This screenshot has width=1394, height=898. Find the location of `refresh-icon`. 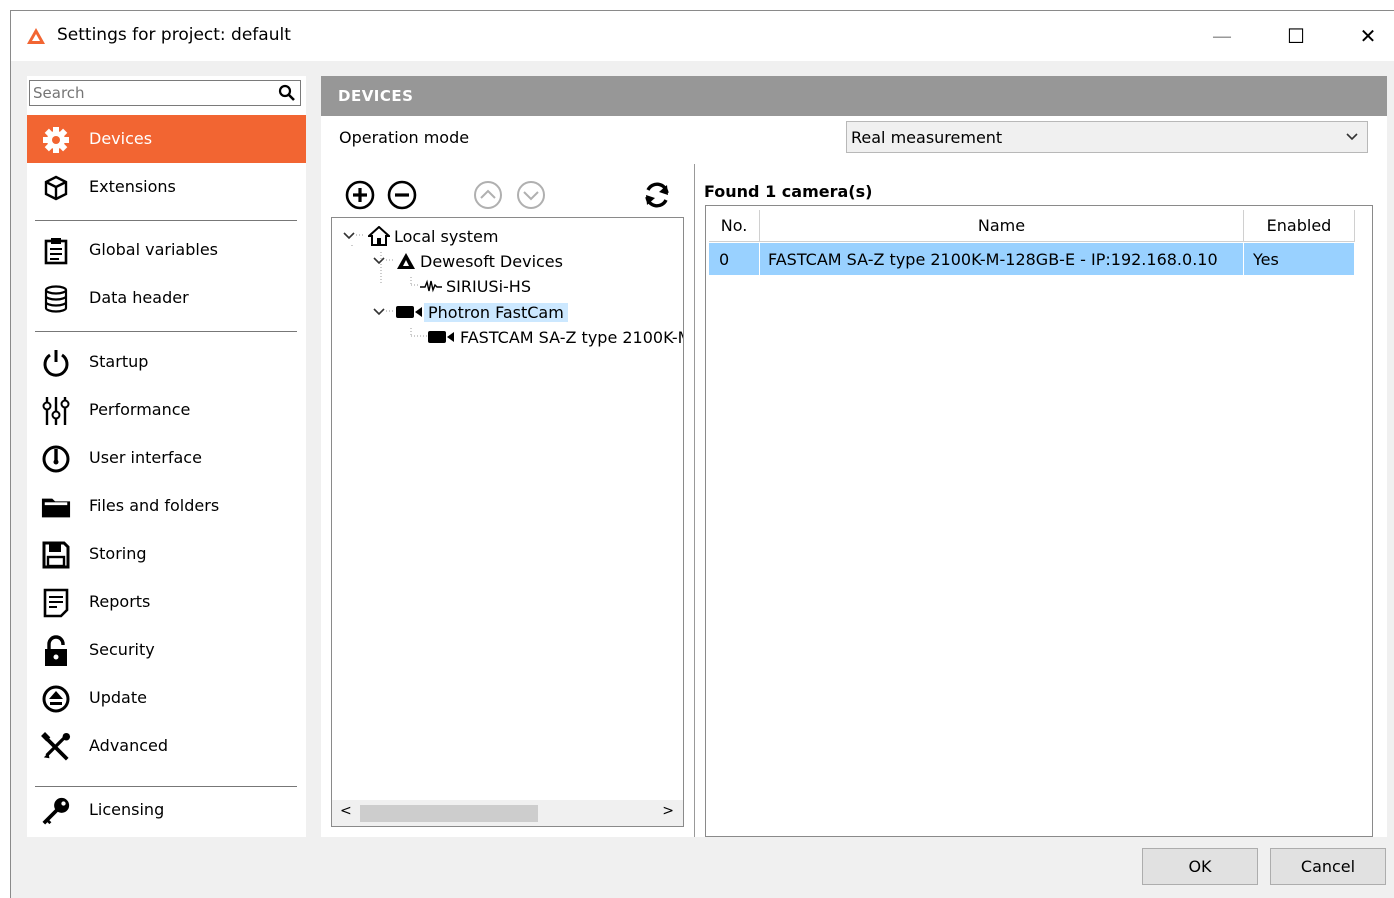

refresh-icon is located at coordinates (657, 195).